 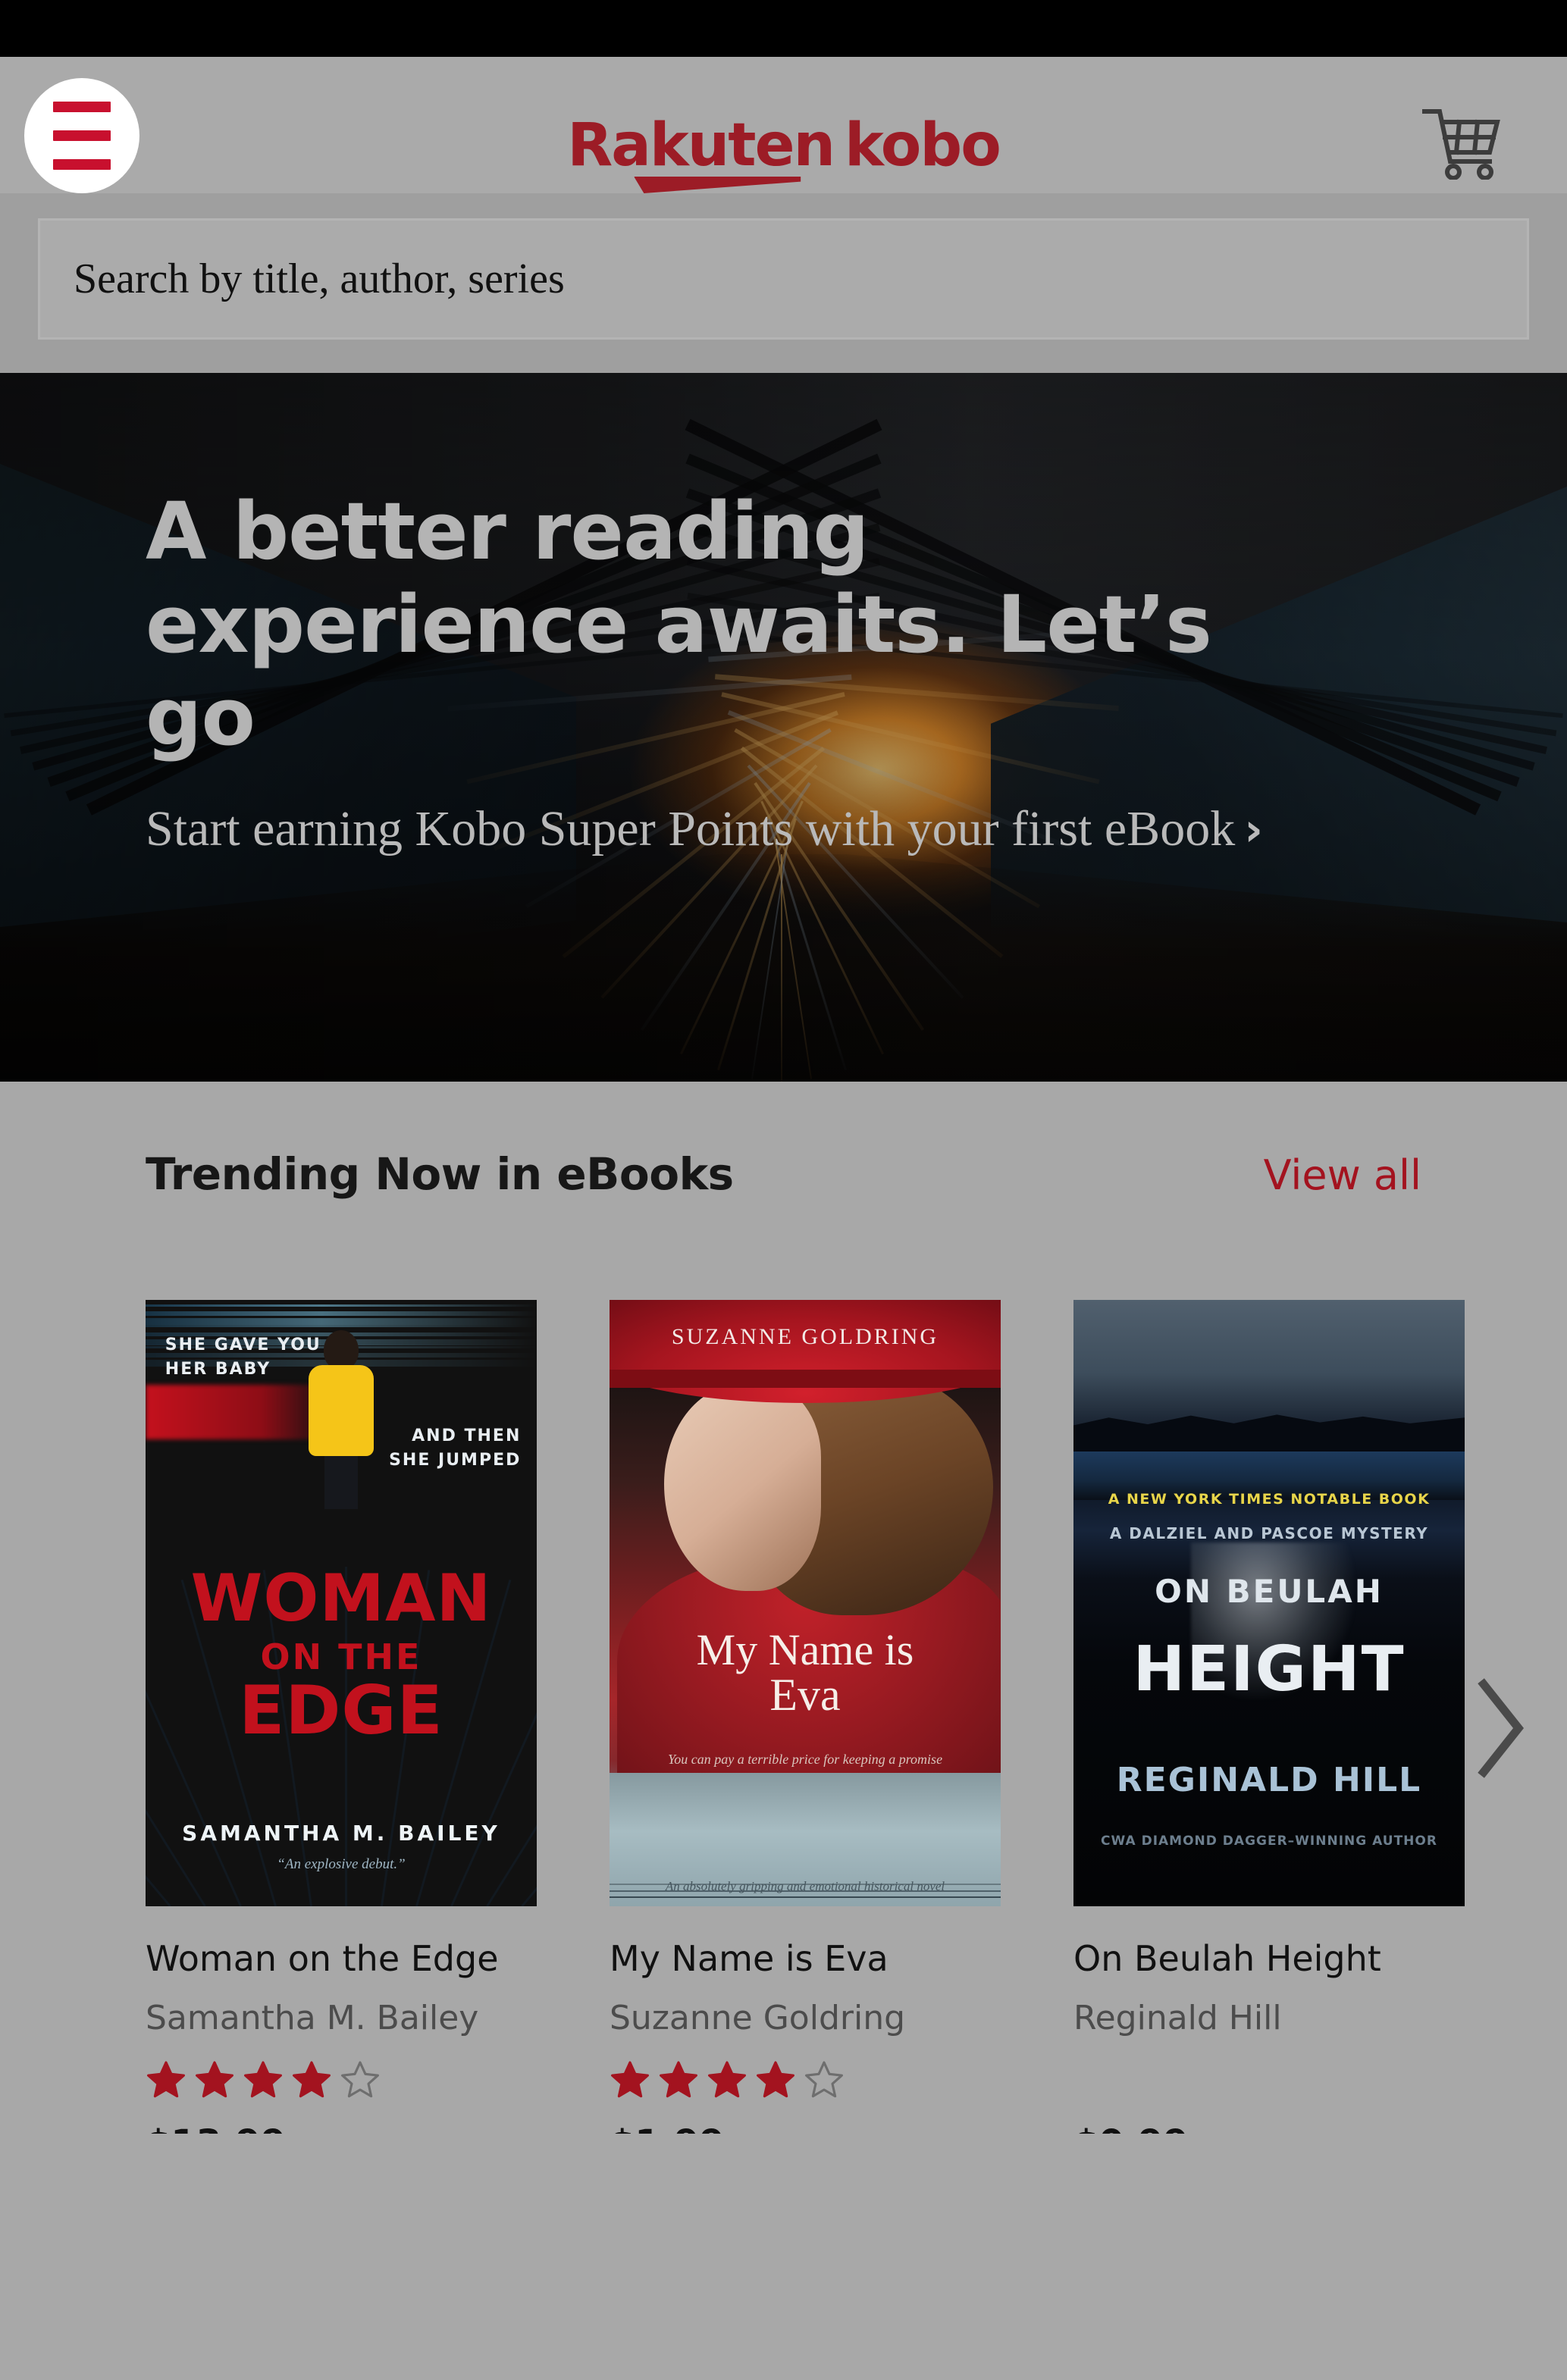 What do you see at coordinates (923, 145) in the screenshot?
I see `brand-kobo: kobo` at bounding box center [923, 145].